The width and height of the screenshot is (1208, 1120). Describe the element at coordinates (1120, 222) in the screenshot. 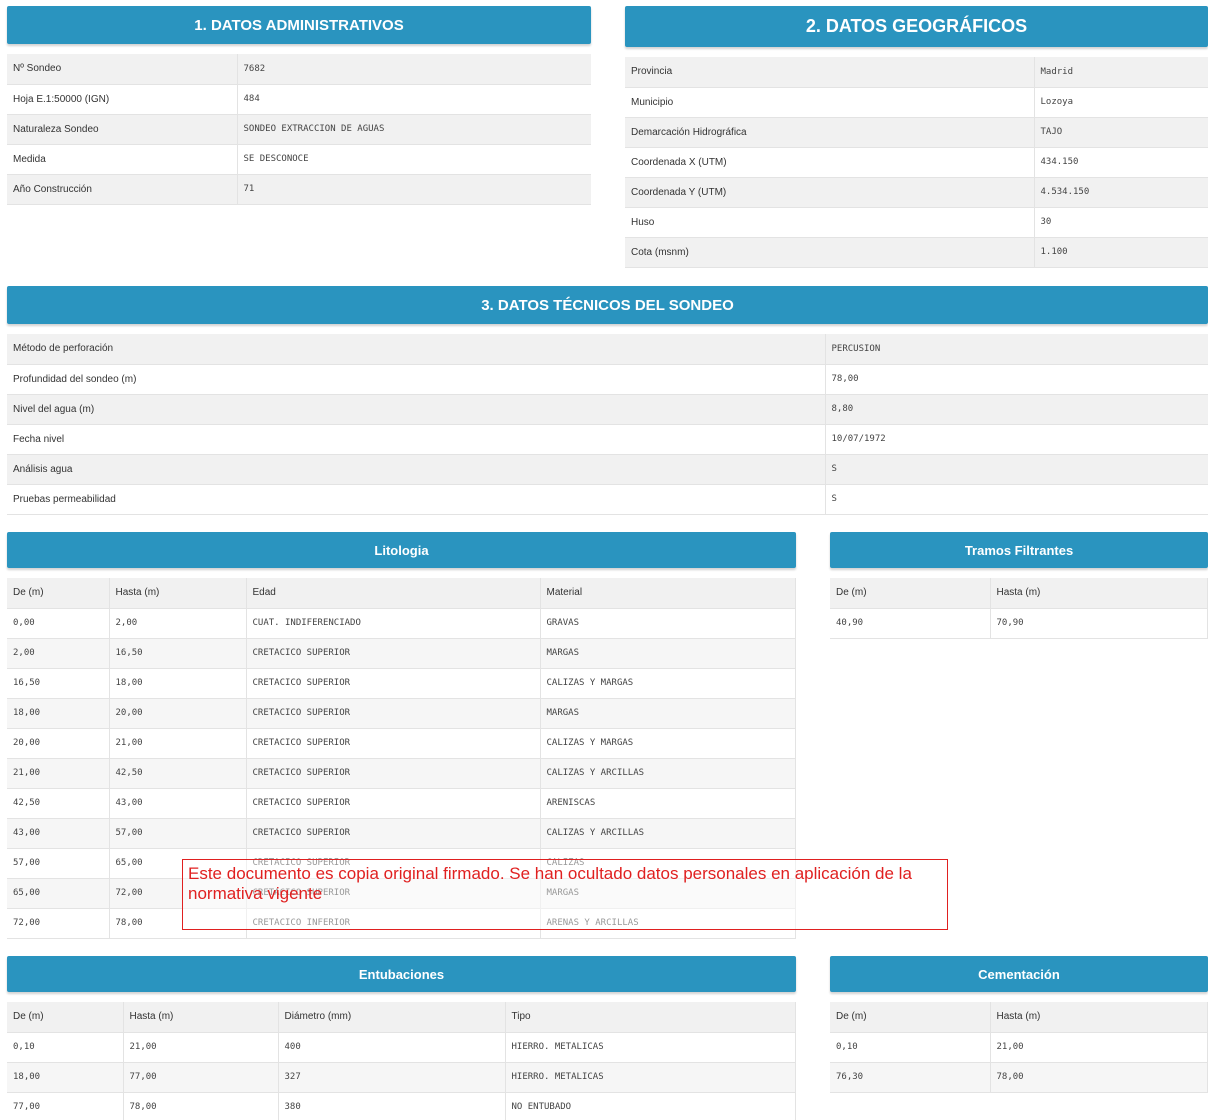

I see `field-value: 30` at that location.